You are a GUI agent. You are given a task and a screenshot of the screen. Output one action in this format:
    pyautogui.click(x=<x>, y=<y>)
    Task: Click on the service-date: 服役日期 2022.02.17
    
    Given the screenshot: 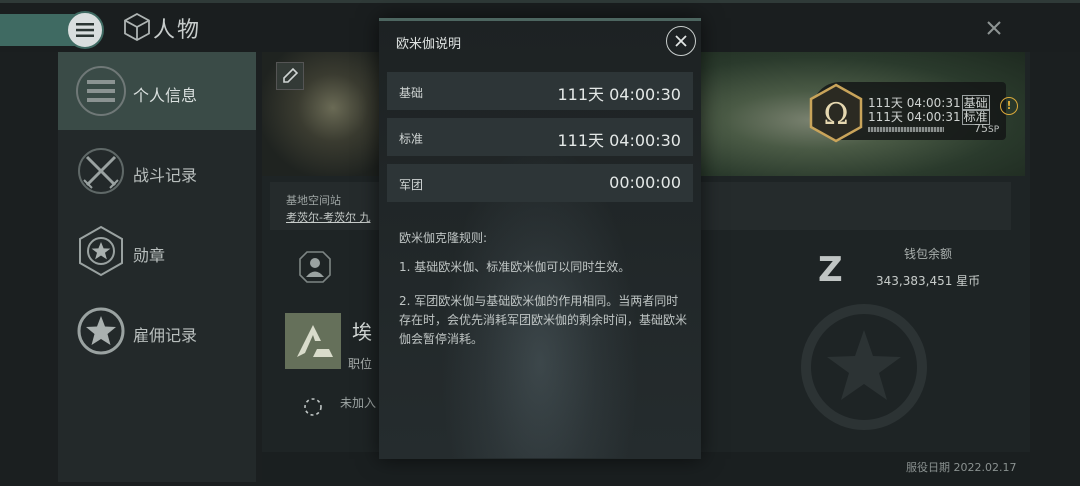 What is the action you would take?
    pyautogui.click(x=961, y=467)
    